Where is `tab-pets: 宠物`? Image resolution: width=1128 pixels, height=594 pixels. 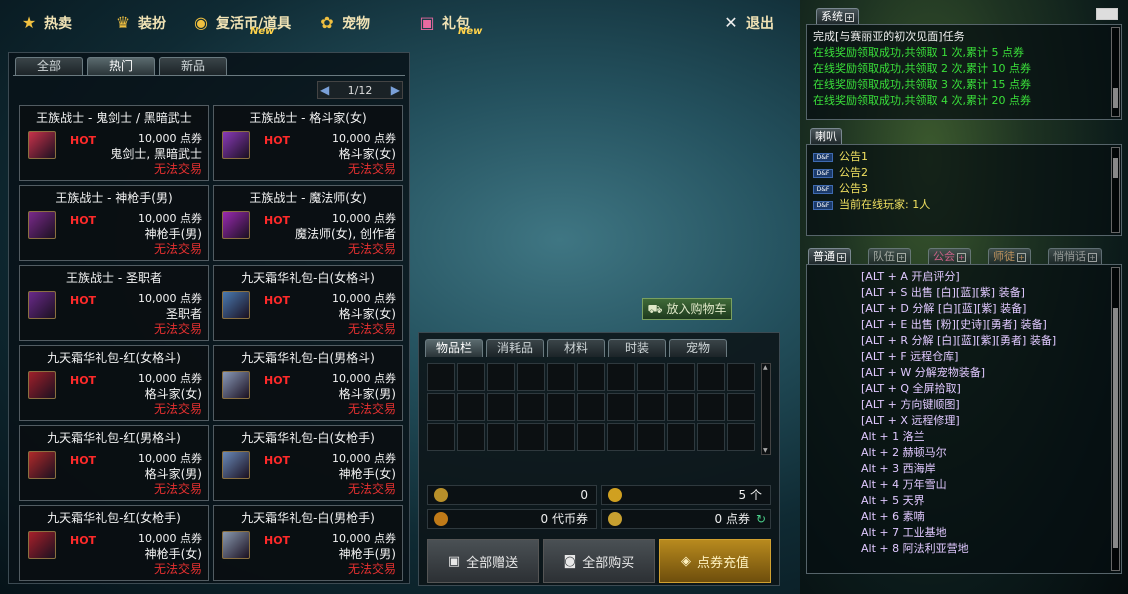 tab-pets: 宠物 is located at coordinates (698, 348).